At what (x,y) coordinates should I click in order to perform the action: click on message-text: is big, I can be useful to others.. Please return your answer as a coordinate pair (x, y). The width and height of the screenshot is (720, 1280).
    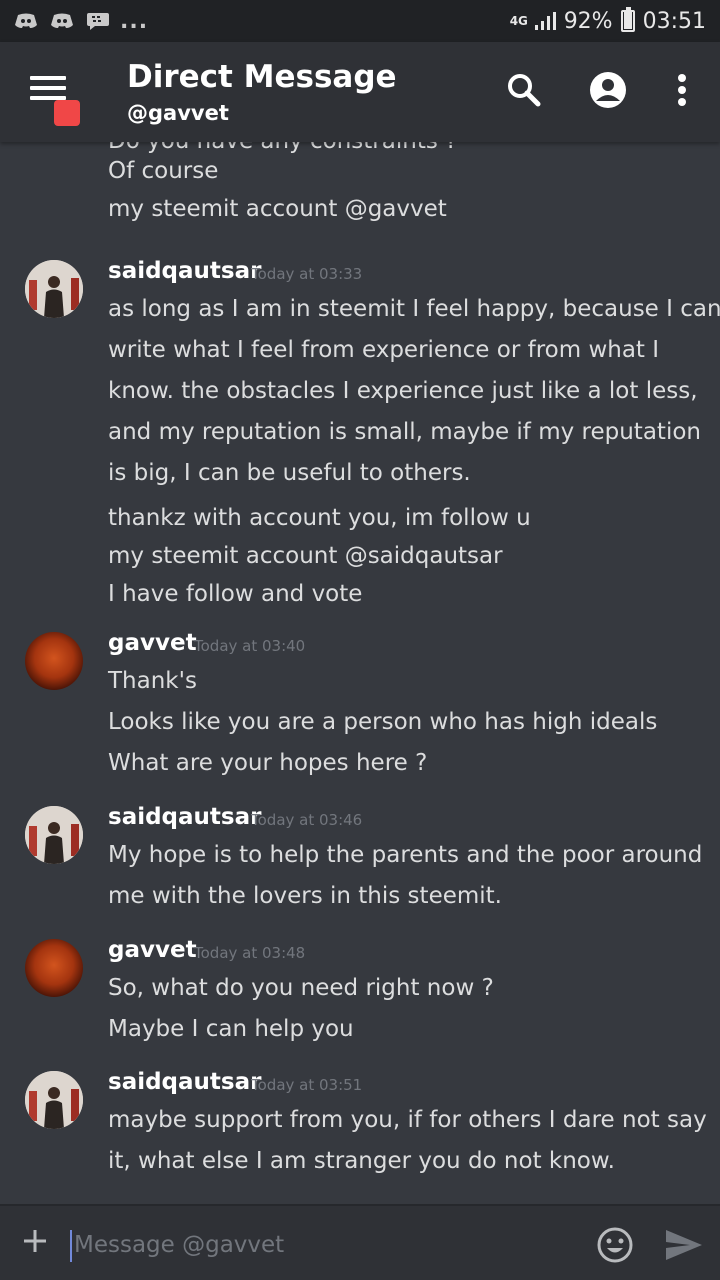
    Looking at the image, I should click on (289, 473).